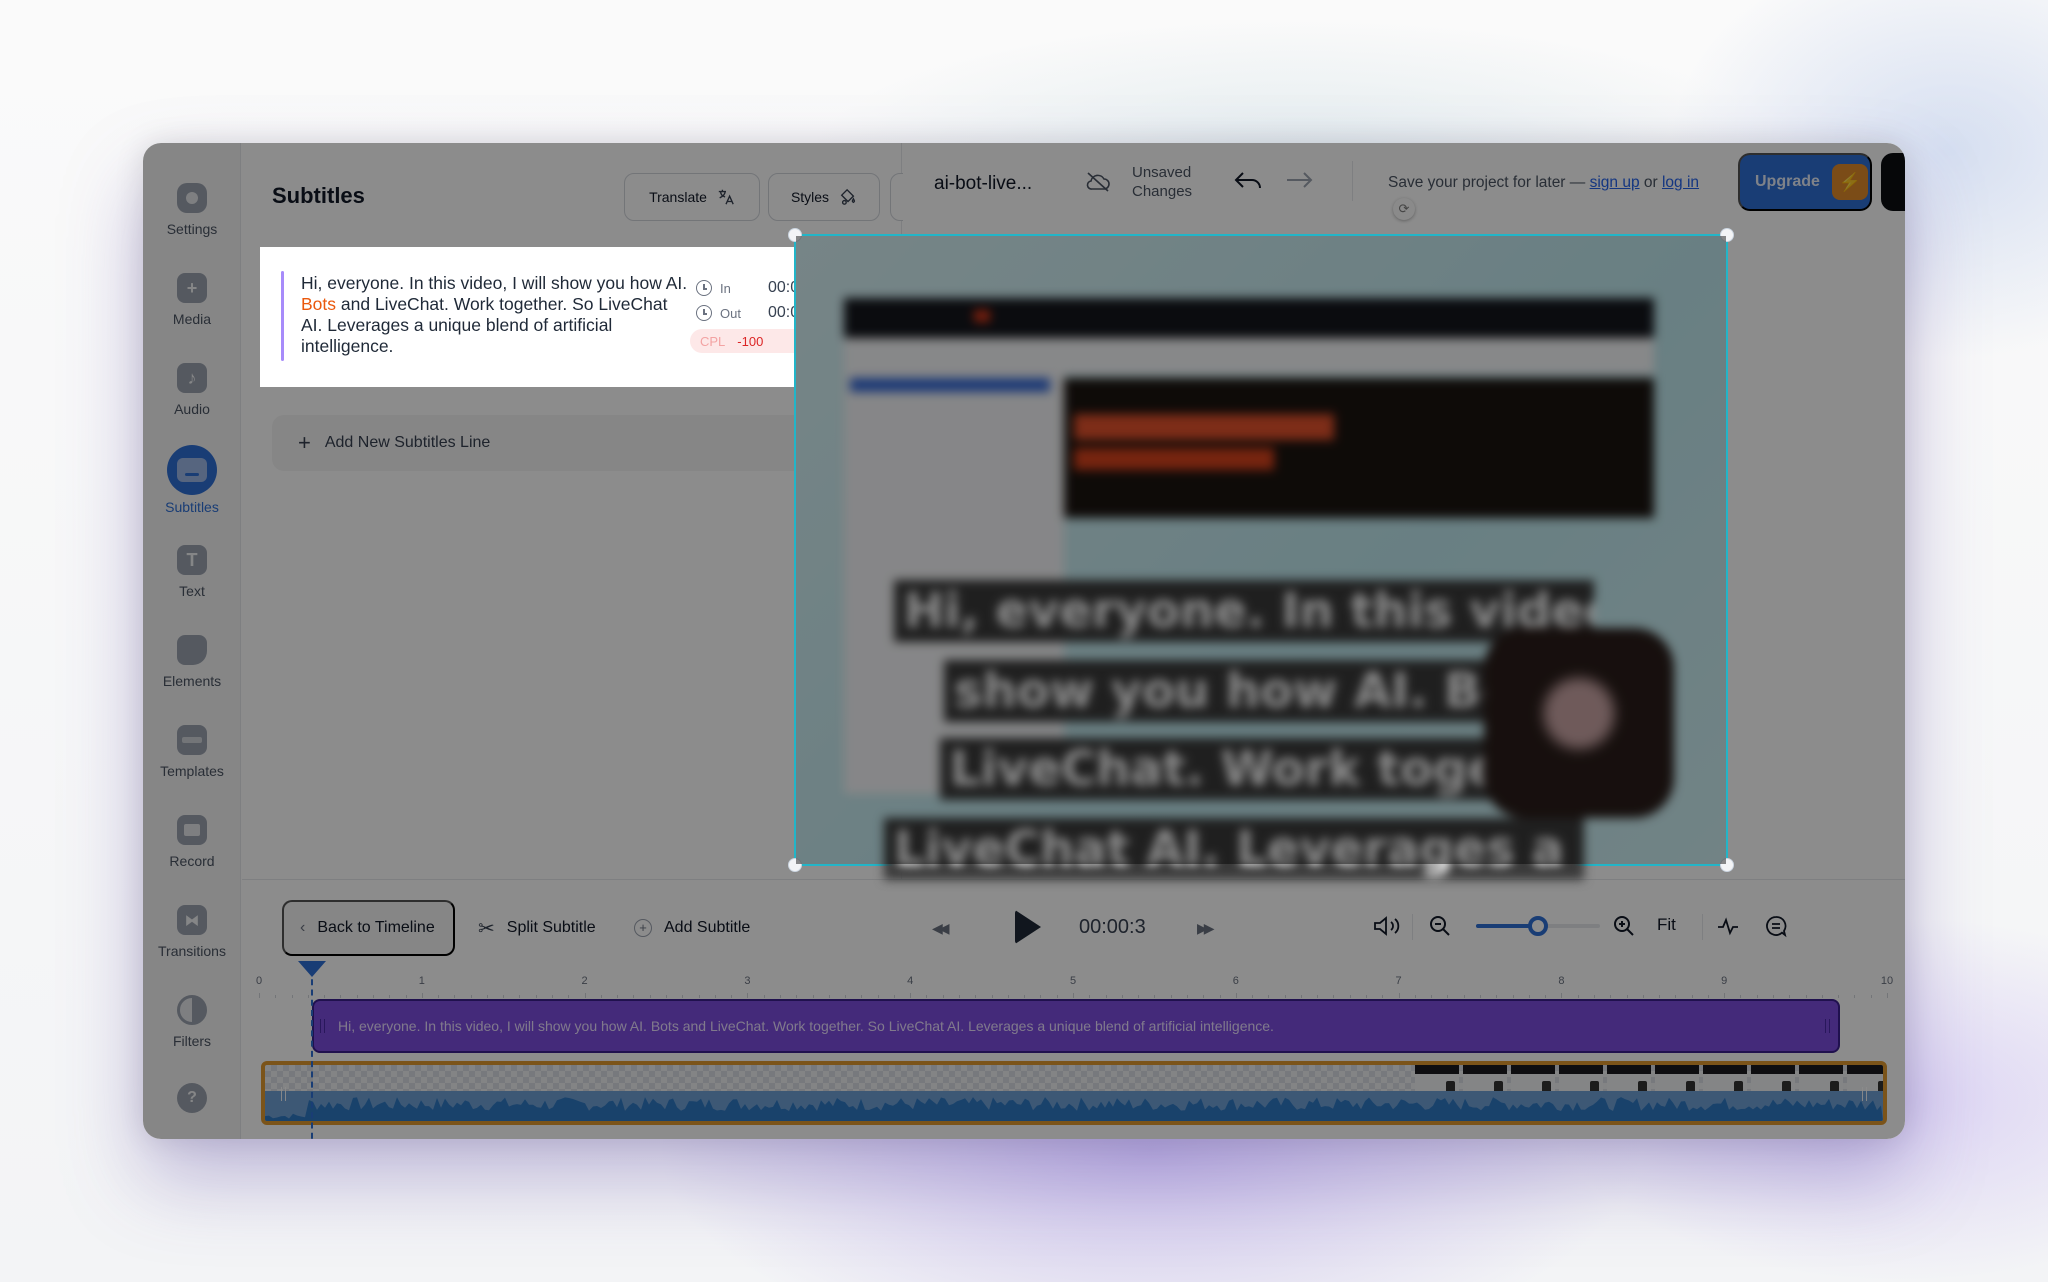 This screenshot has height=1282, width=2048. I want to click on transitions-icon: ⧓, so click(192, 920).